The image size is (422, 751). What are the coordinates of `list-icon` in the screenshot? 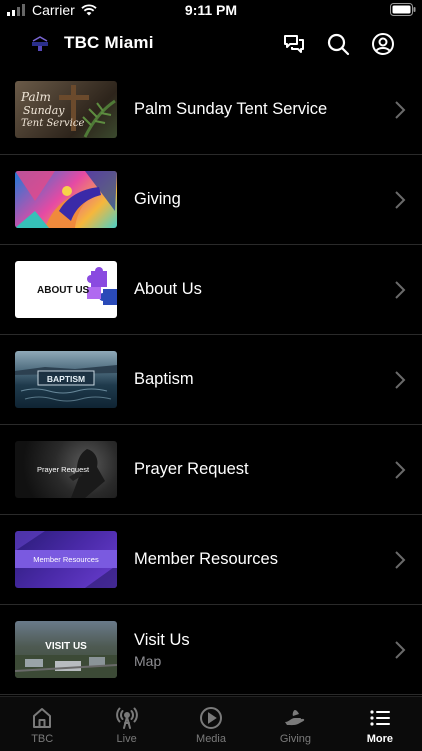 It's located at (380, 718).